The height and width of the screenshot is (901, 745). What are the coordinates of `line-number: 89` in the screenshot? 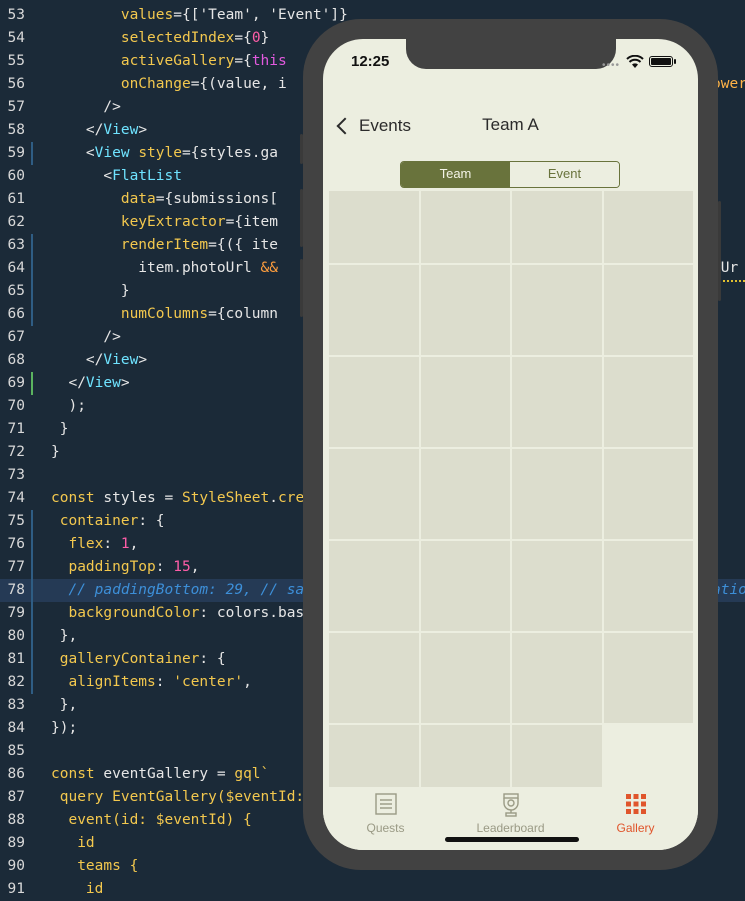 It's located at (16, 843).